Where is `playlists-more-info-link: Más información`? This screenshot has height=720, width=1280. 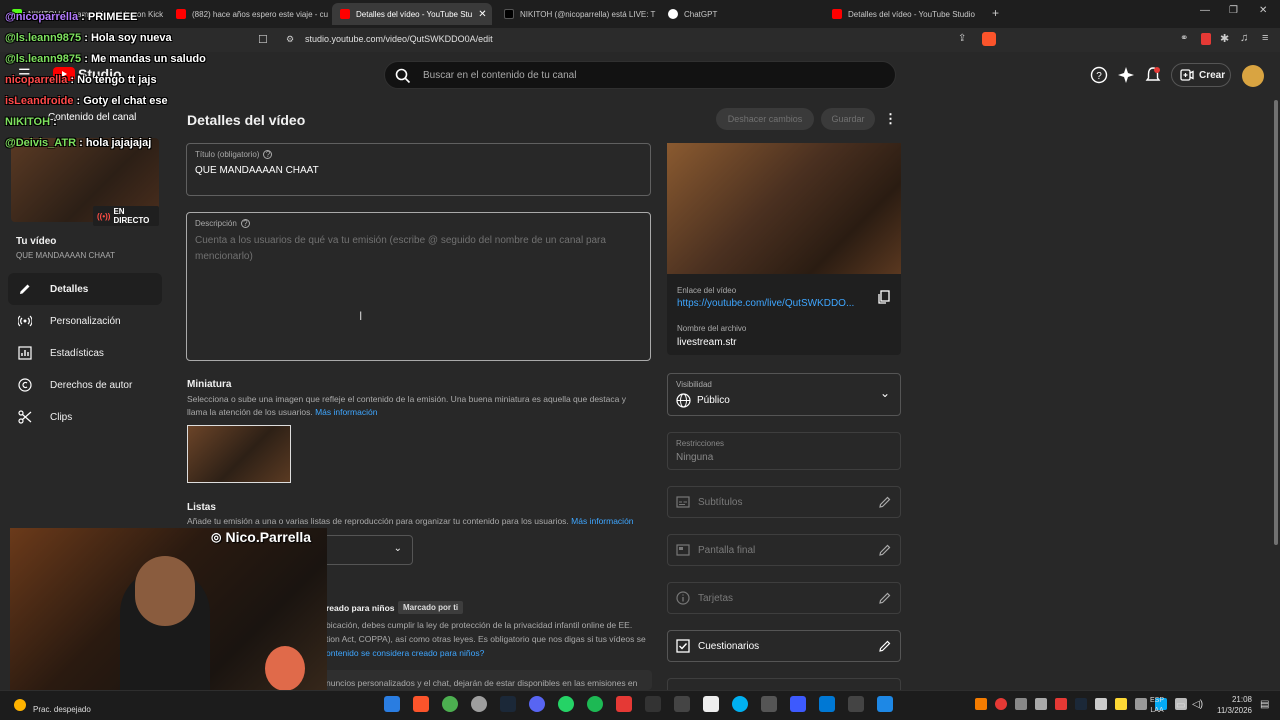
playlists-more-info-link: Más información is located at coordinates (602, 521).